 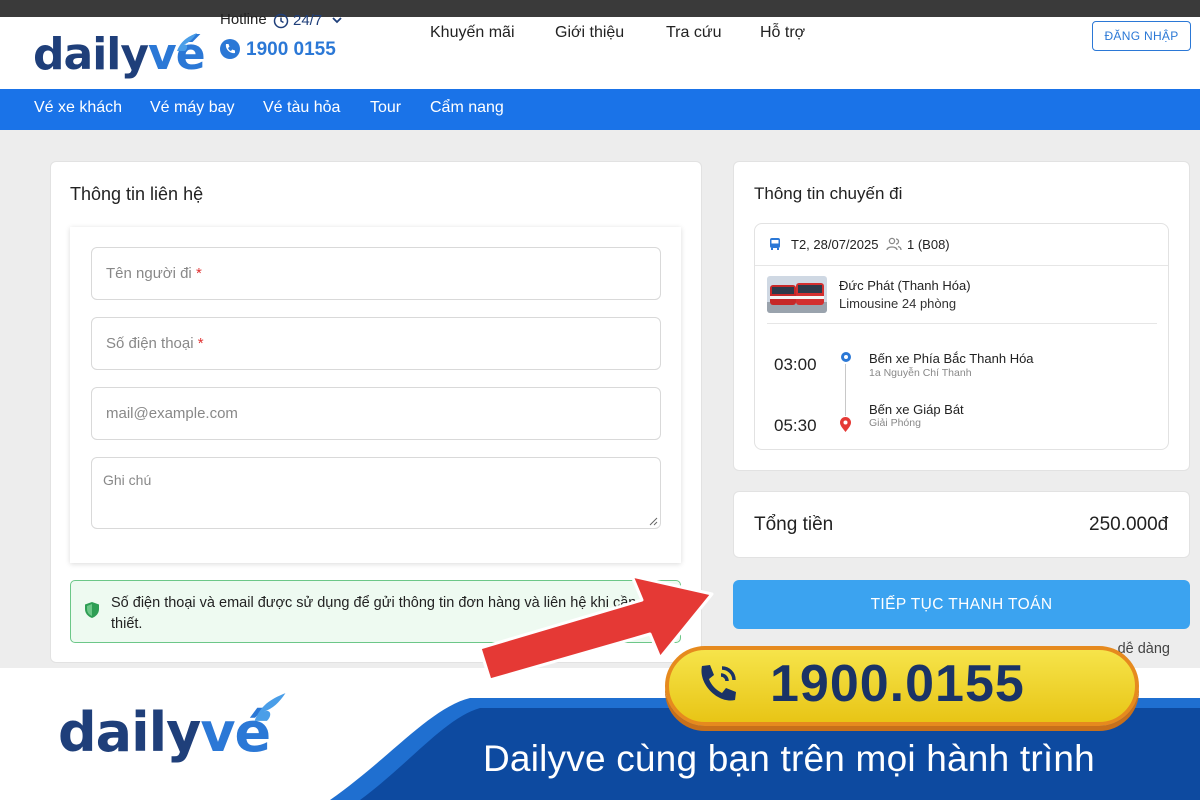 I want to click on operator-name: Đức Phát (Thanh Hóa), so click(x=905, y=285).